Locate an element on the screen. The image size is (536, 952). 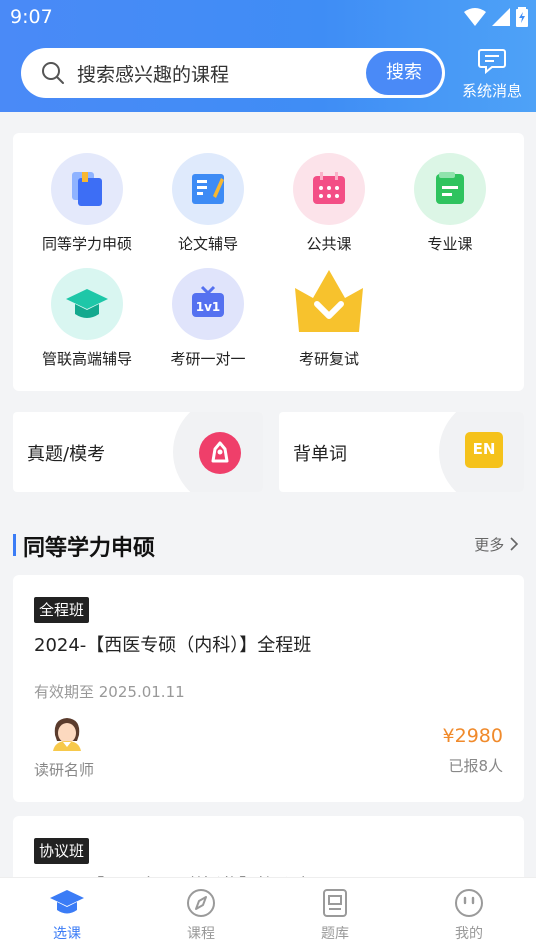
category-item: 1v1 考研一对一 is located at coordinates (208, 318).